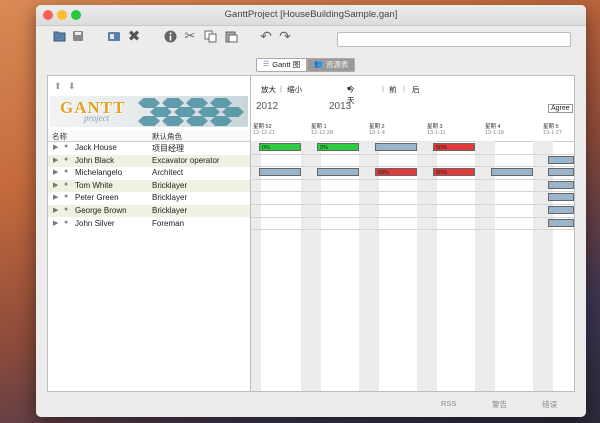 This screenshot has width=600, height=423. What do you see at coordinates (494, 133) in the screenshot?
I see `week-date: 13-1-18` at bounding box center [494, 133].